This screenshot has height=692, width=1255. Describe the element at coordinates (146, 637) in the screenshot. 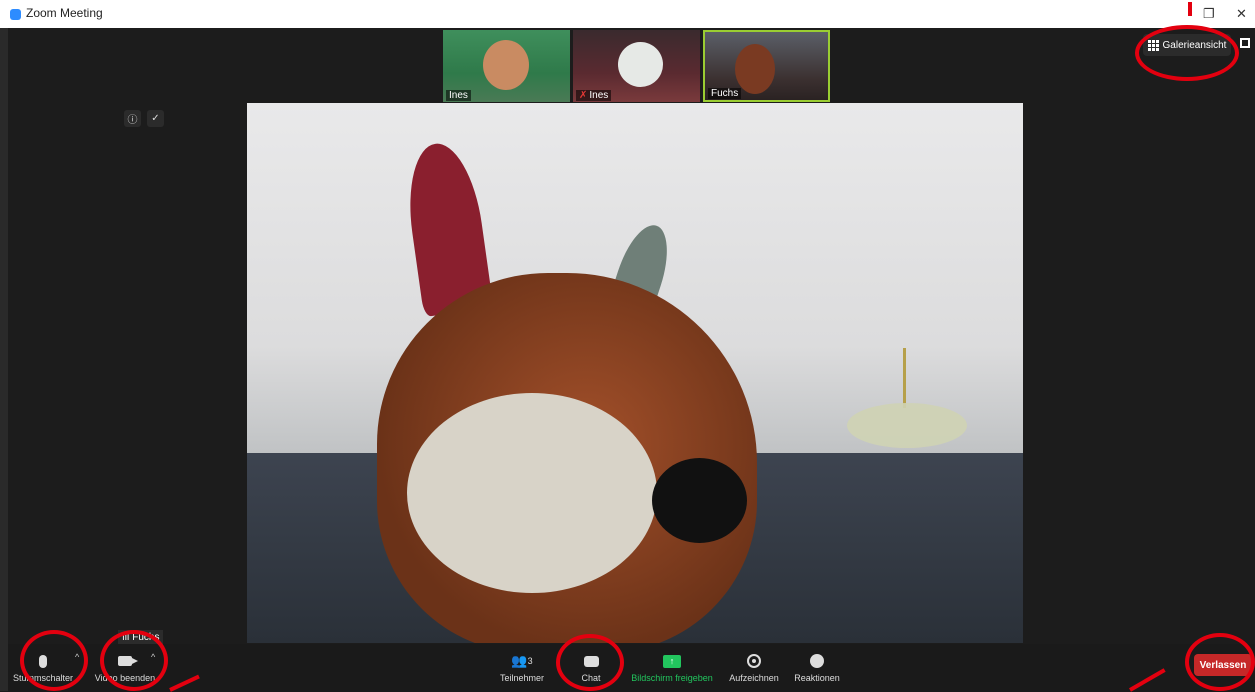

I see `active-speaker-name: Fuchs` at that location.